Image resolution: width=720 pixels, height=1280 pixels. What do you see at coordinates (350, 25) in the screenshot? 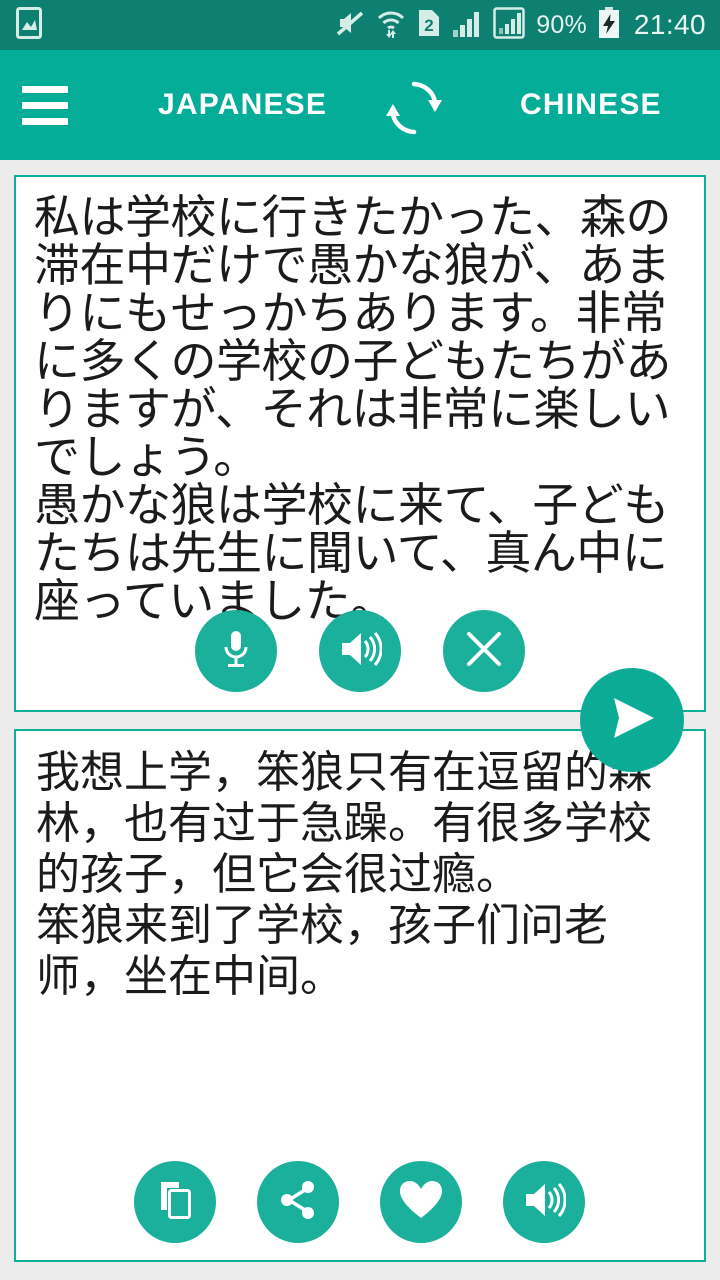
I see `mute-icon` at bounding box center [350, 25].